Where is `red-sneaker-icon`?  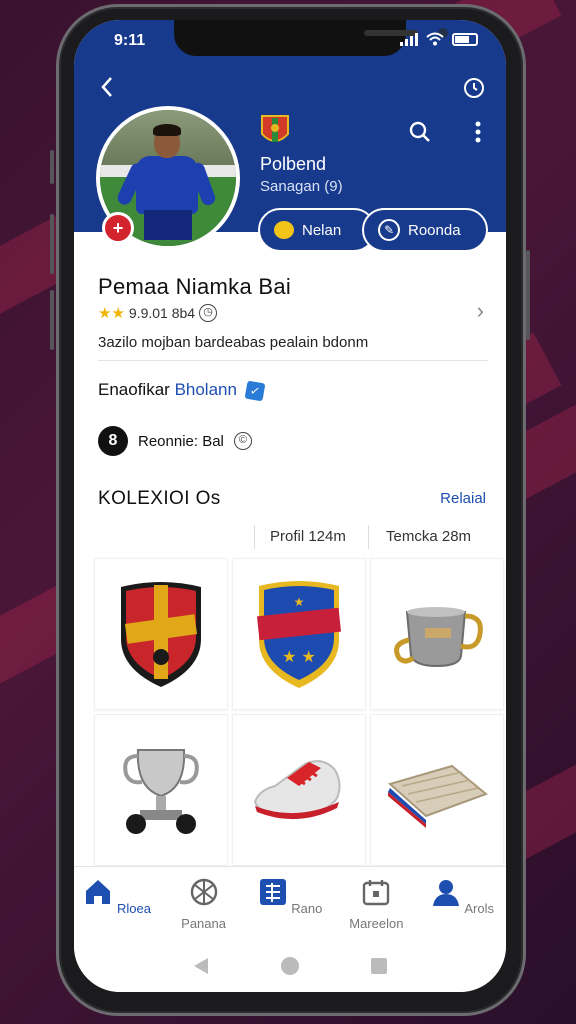 red-sneaker-icon is located at coordinates (297, 790).